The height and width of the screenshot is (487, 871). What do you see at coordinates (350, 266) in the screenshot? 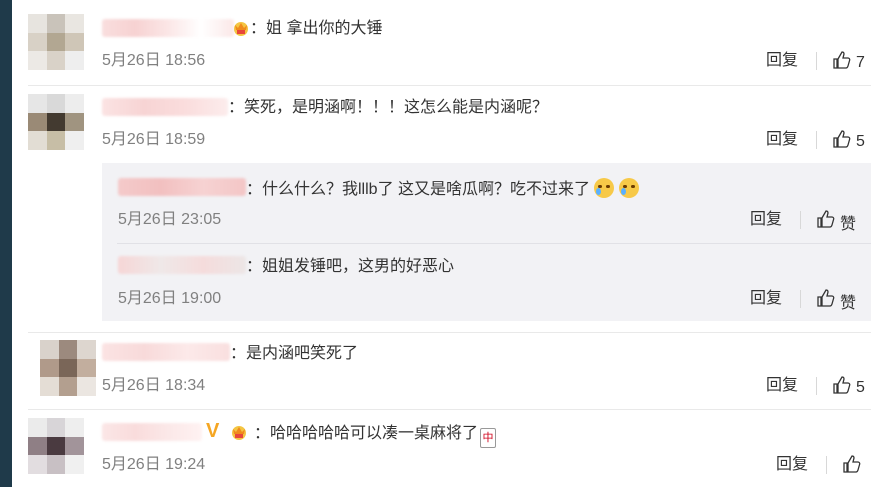
I see `reply-text: ：姐姐发锤吧，这男的好恶心` at bounding box center [350, 266].